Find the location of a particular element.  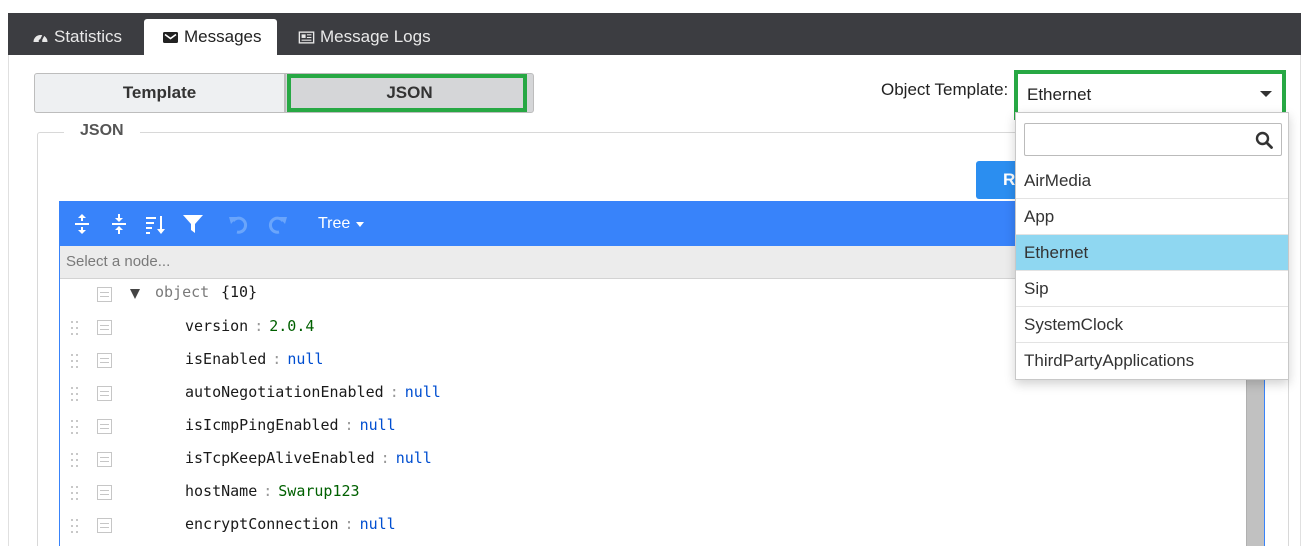

mode-selector: Tree is located at coordinates (341, 224).